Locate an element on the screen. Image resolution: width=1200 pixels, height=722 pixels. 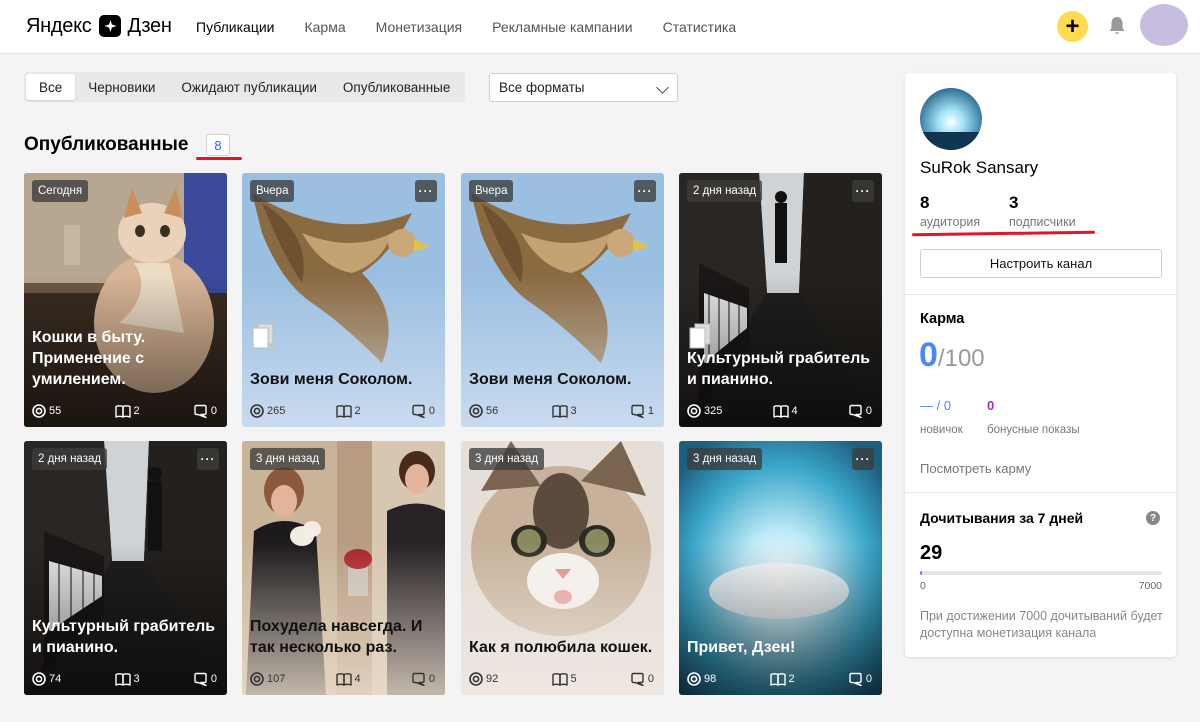
subscribers-label: подписчики is located at coordinates (1042, 222).